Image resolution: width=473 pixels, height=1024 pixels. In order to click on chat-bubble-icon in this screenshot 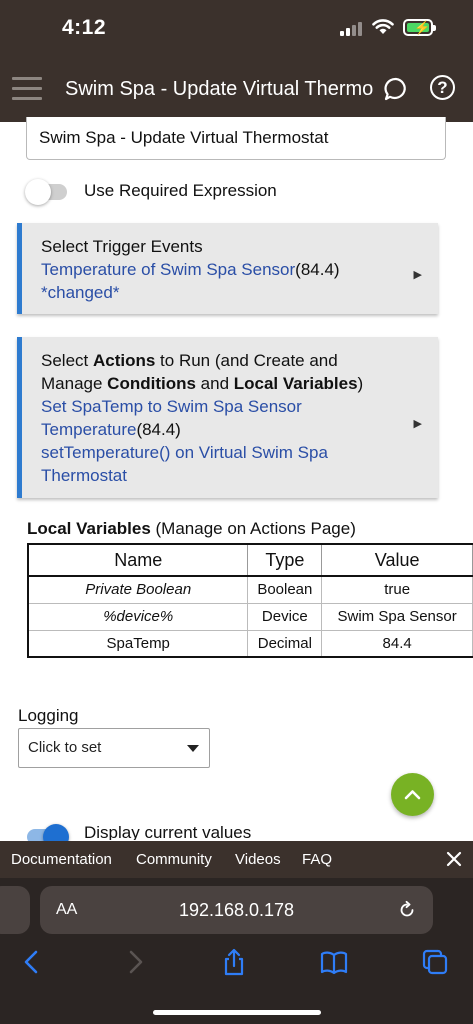, I will do `click(396, 89)`.